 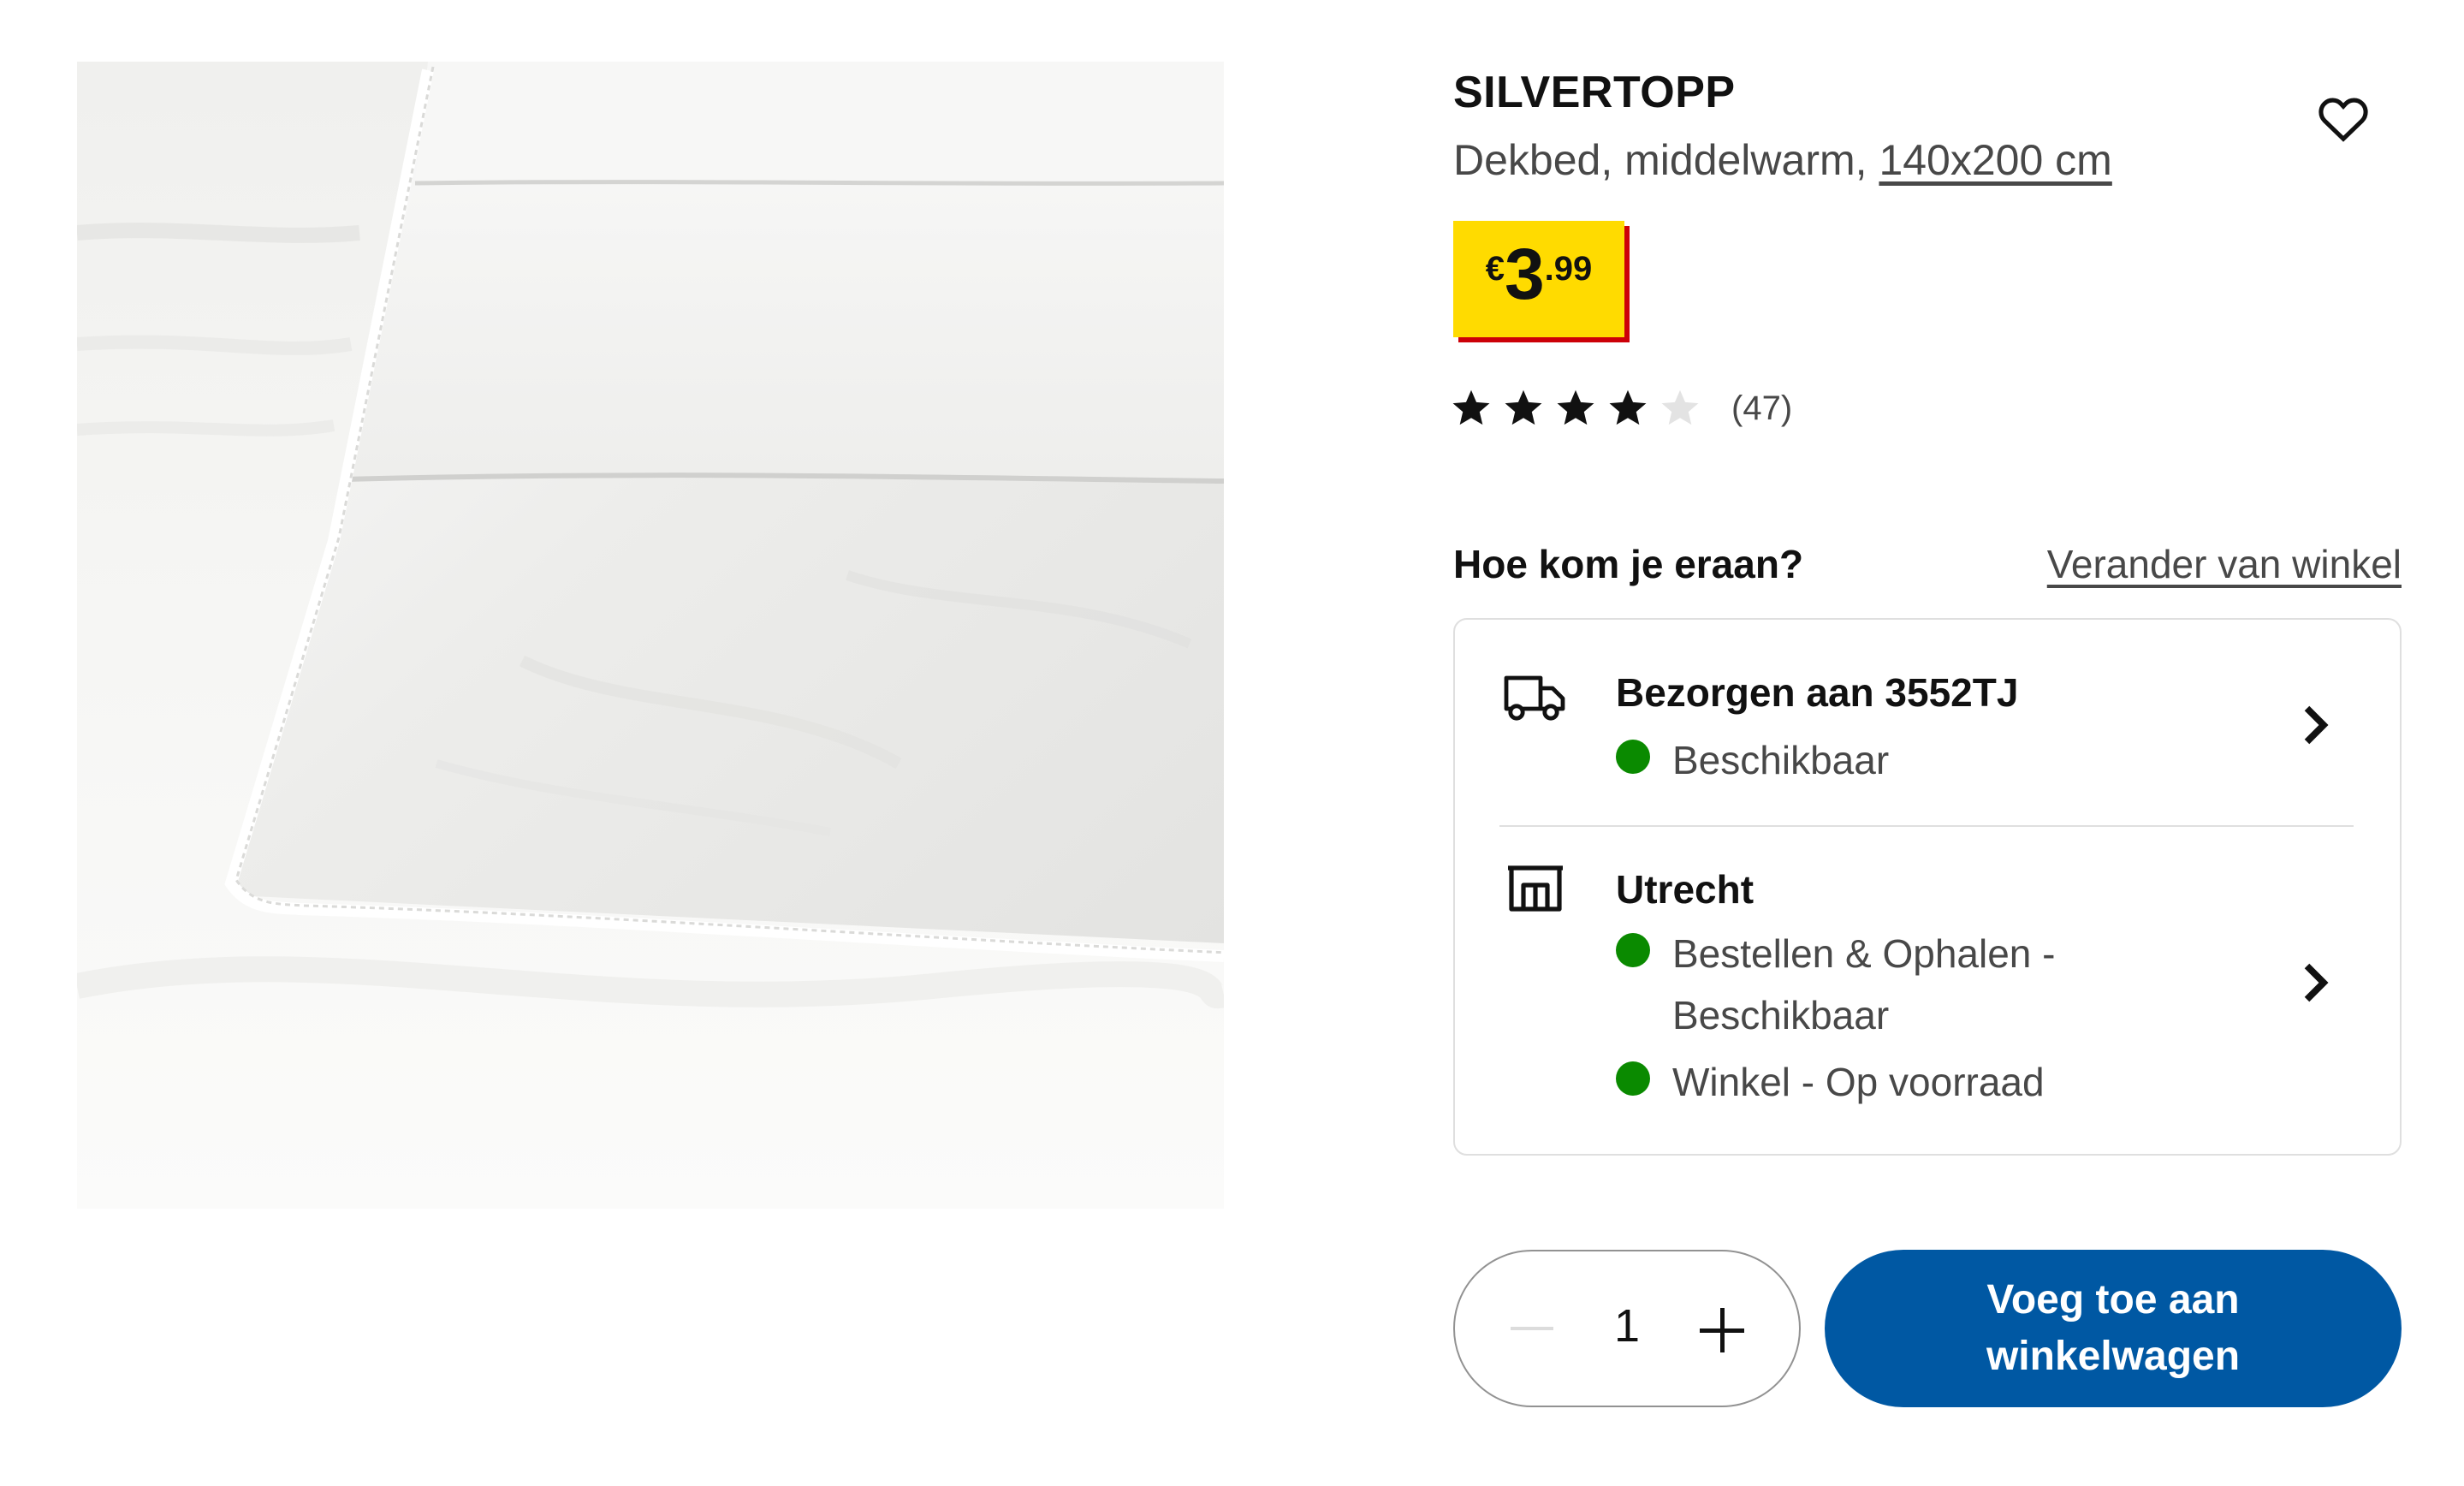 What do you see at coordinates (1685, 889) in the screenshot?
I see `store-name: Utrecht` at bounding box center [1685, 889].